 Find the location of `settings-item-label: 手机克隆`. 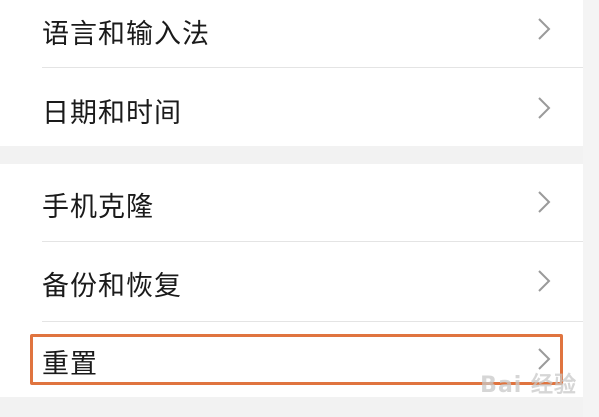

settings-item-label: 手机克隆 is located at coordinates (98, 207).